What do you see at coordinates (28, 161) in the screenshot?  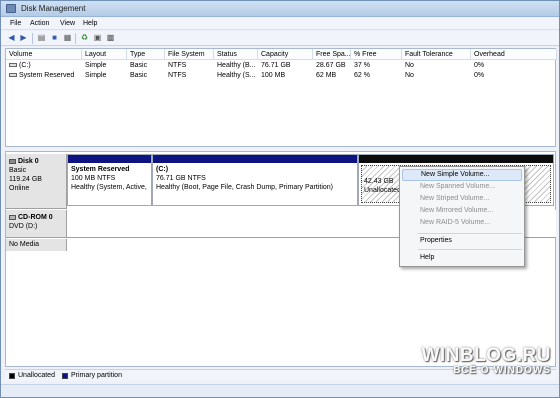 I see `disk-name: Disk 0` at bounding box center [28, 161].